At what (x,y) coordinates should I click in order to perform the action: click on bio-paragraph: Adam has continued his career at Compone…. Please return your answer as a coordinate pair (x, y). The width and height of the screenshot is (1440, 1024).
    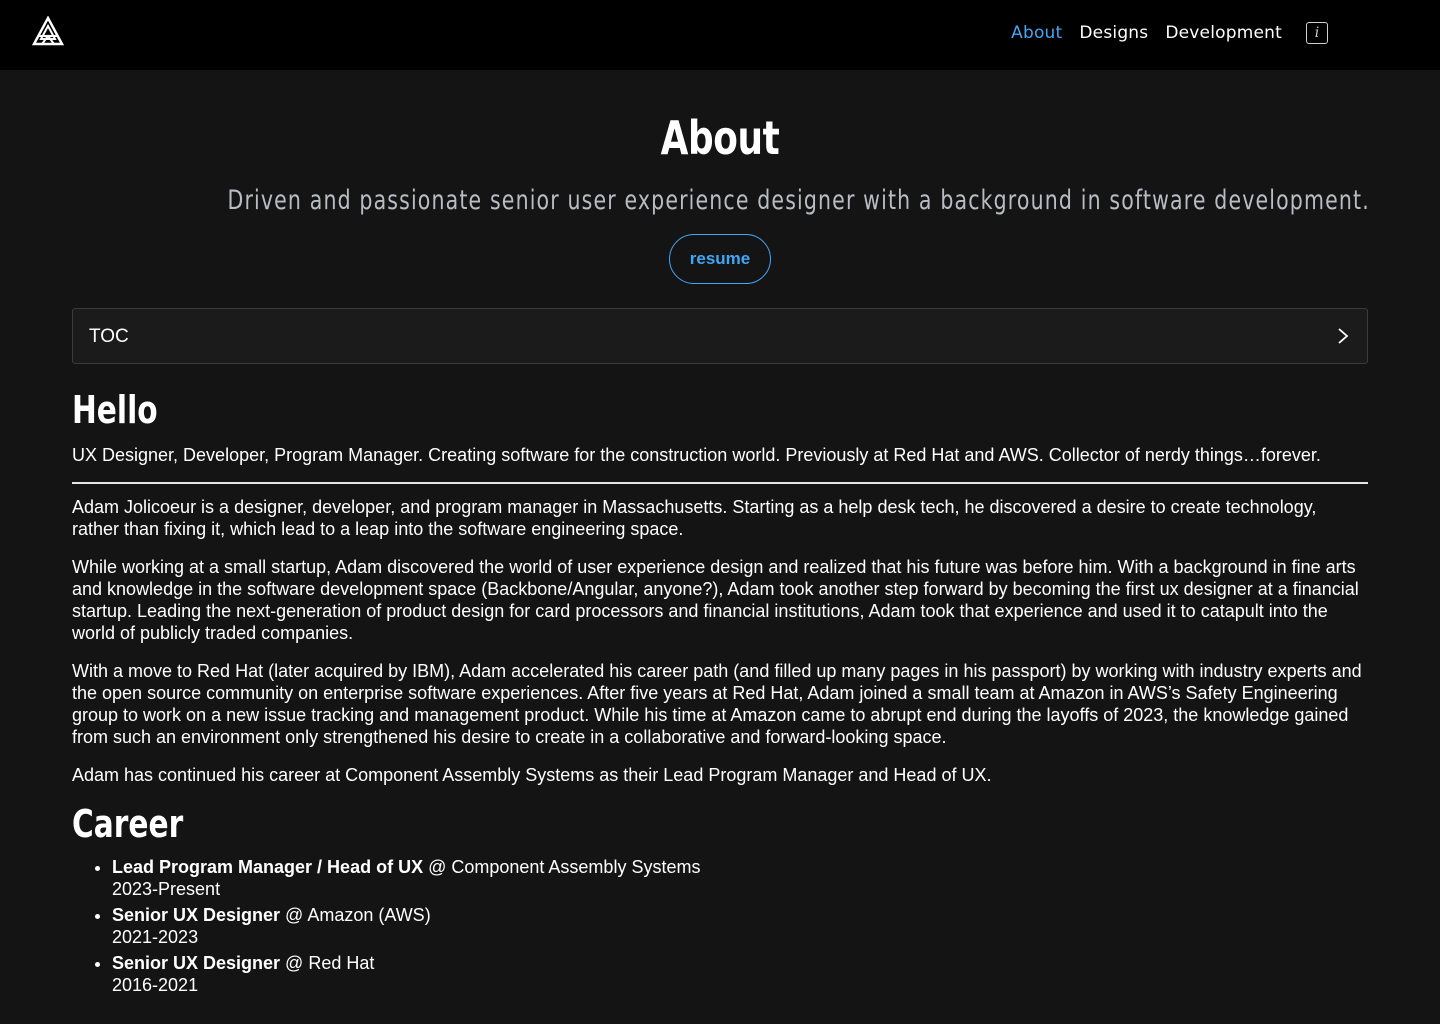
    Looking at the image, I should click on (532, 775).